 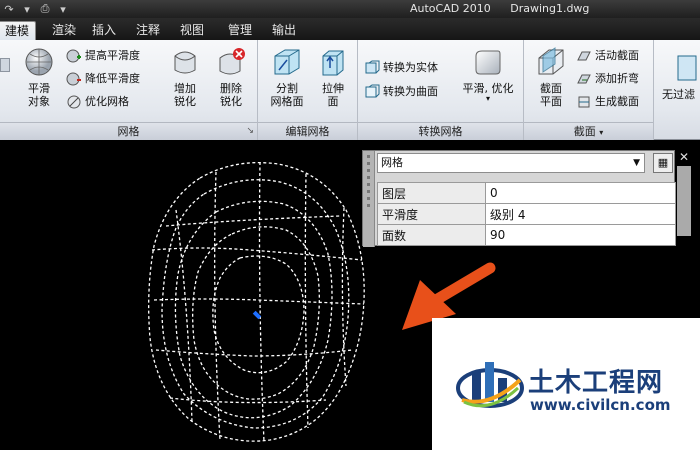 I want to click on edit-mesh-panel: 分割 网格面 拉伸 面 编辑网格, so click(x=308, y=90).